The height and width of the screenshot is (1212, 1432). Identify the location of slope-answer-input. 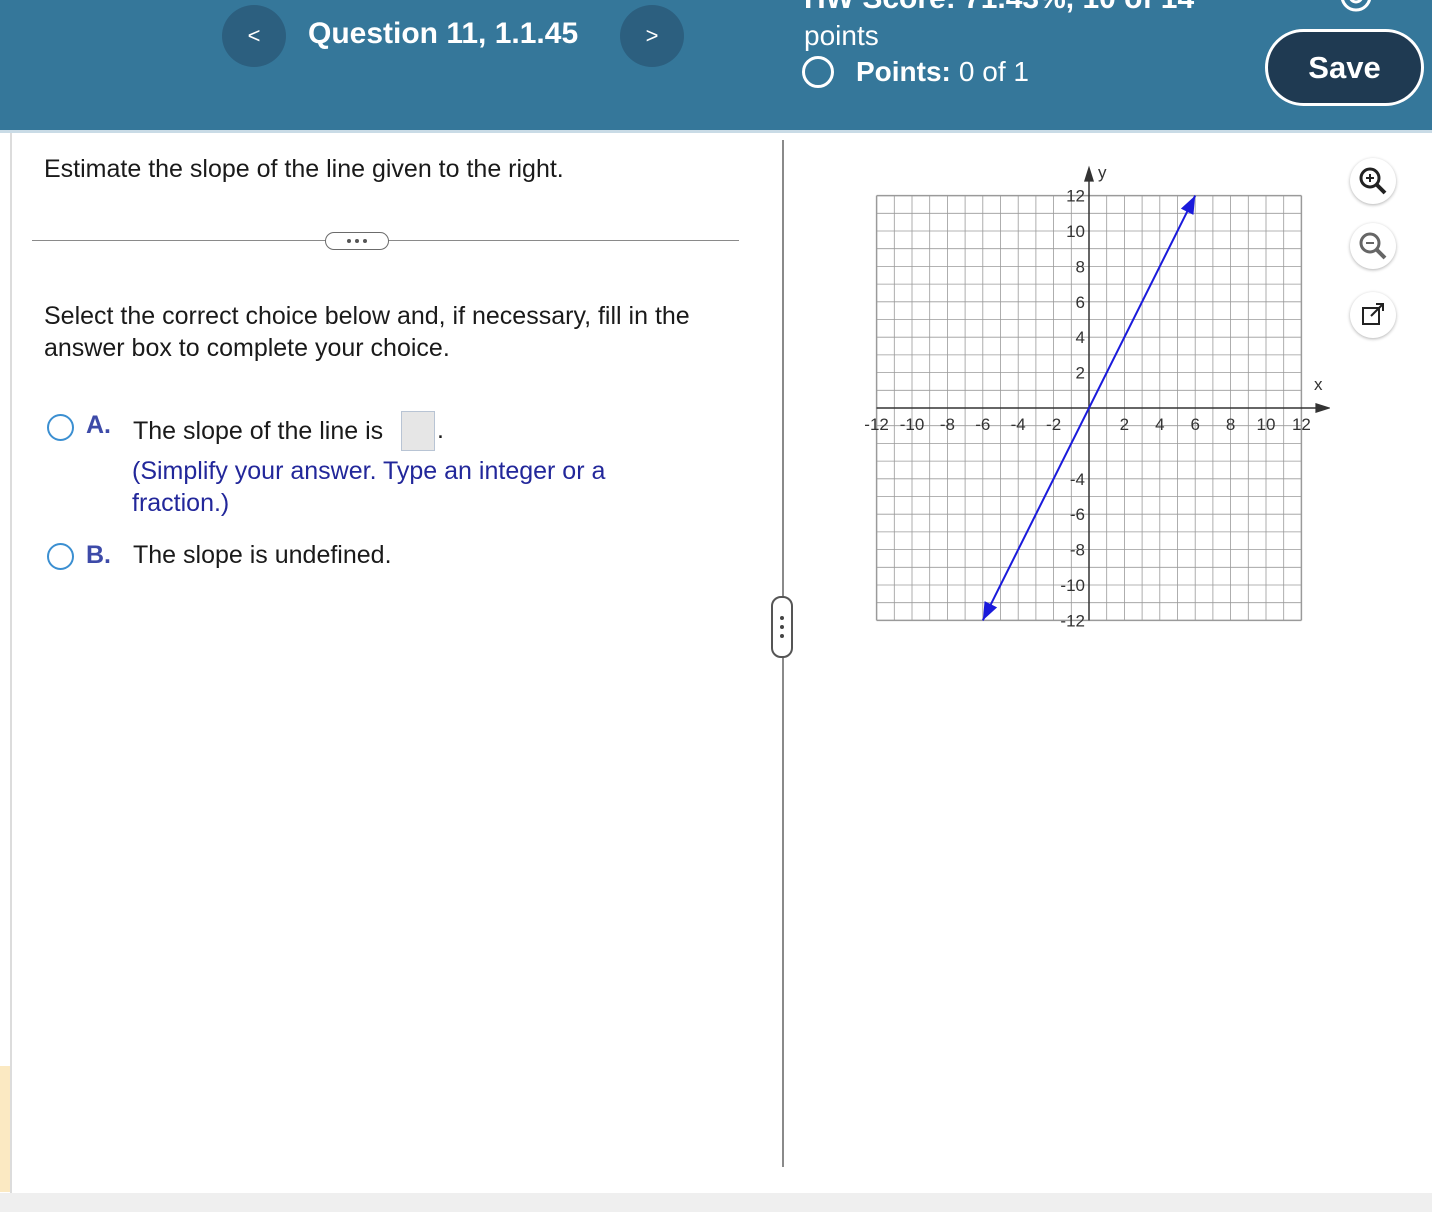
(418, 431).